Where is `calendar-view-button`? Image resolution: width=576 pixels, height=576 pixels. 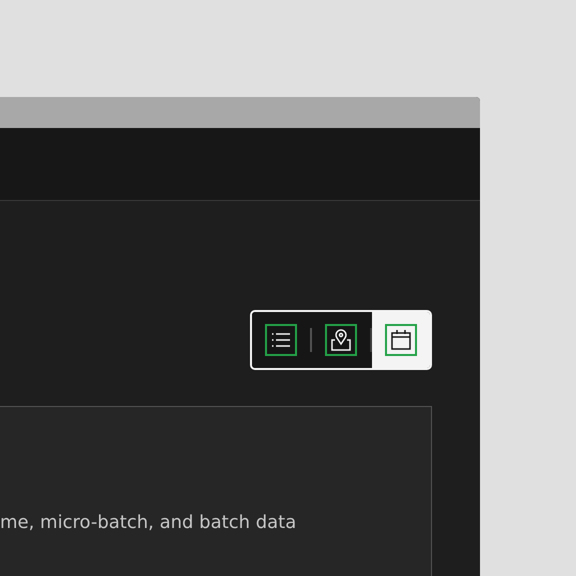
calendar-view-button is located at coordinates (401, 340).